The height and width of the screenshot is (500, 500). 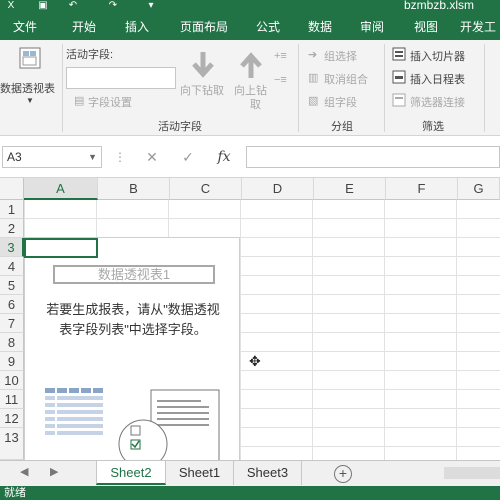 I want to click on tab-home: 开始, so click(x=84, y=27).